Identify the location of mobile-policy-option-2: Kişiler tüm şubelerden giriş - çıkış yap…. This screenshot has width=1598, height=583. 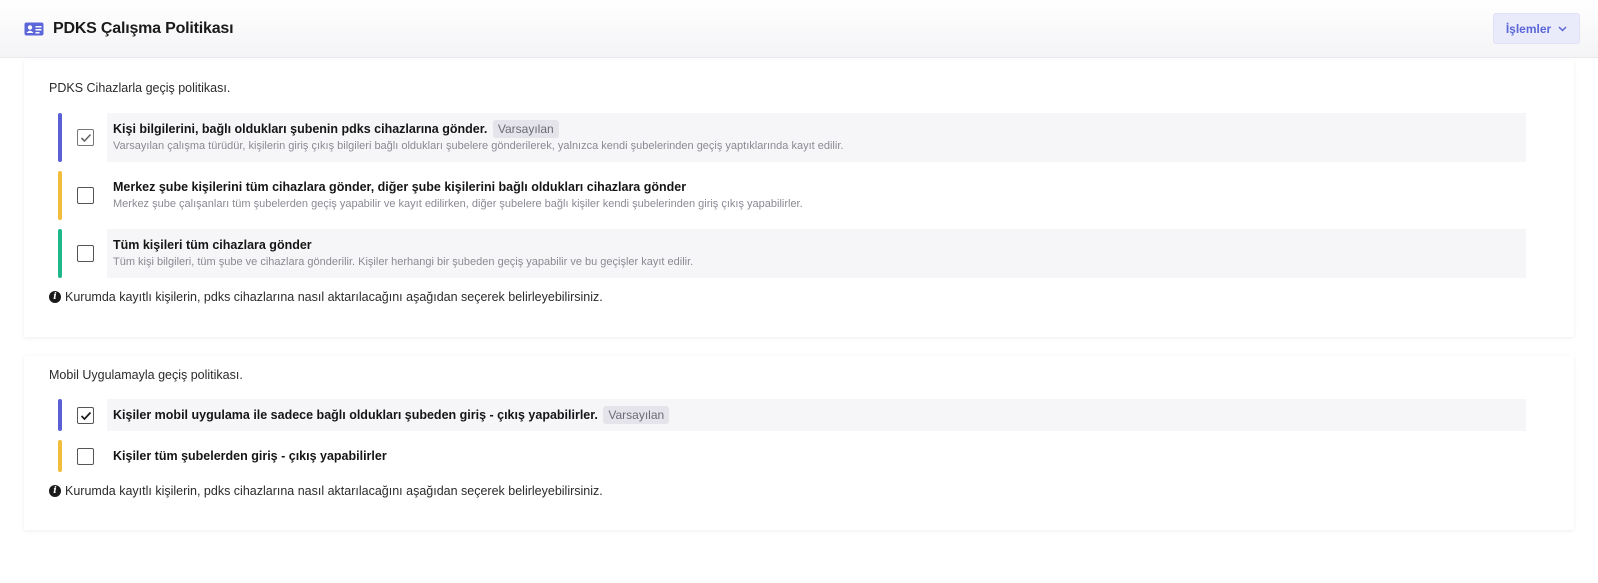
(792, 456).